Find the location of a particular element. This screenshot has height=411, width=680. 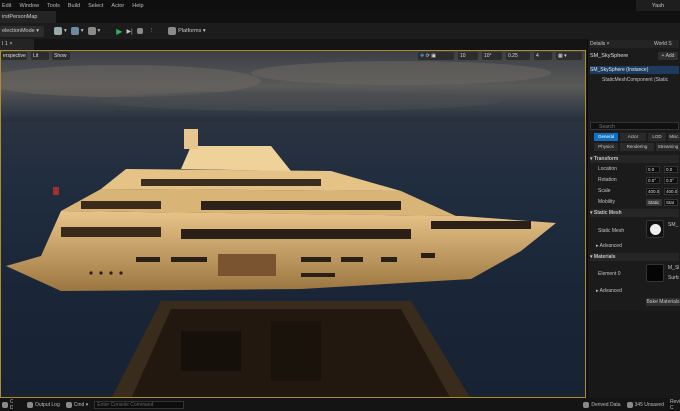

scale-x-field: 400.0 is located at coordinates (653, 191).